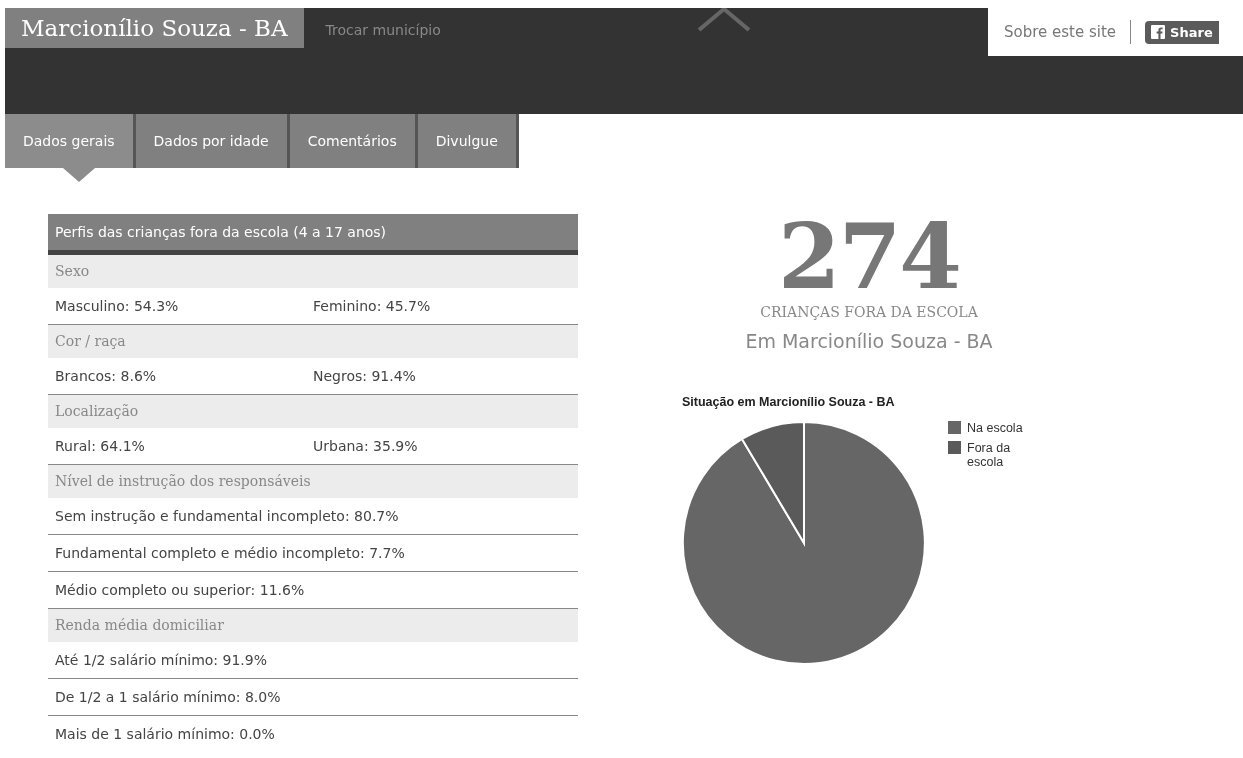  What do you see at coordinates (353, 141) in the screenshot?
I see `tab: Comentários` at bounding box center [353, 141].